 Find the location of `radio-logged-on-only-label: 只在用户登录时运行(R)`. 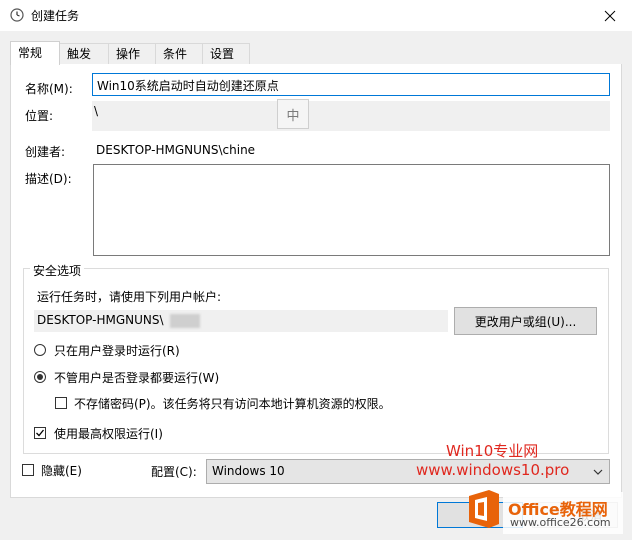

radio-logged-on-only-label: 只在用户登录时运行(R) is located at coordinates (117, 350).